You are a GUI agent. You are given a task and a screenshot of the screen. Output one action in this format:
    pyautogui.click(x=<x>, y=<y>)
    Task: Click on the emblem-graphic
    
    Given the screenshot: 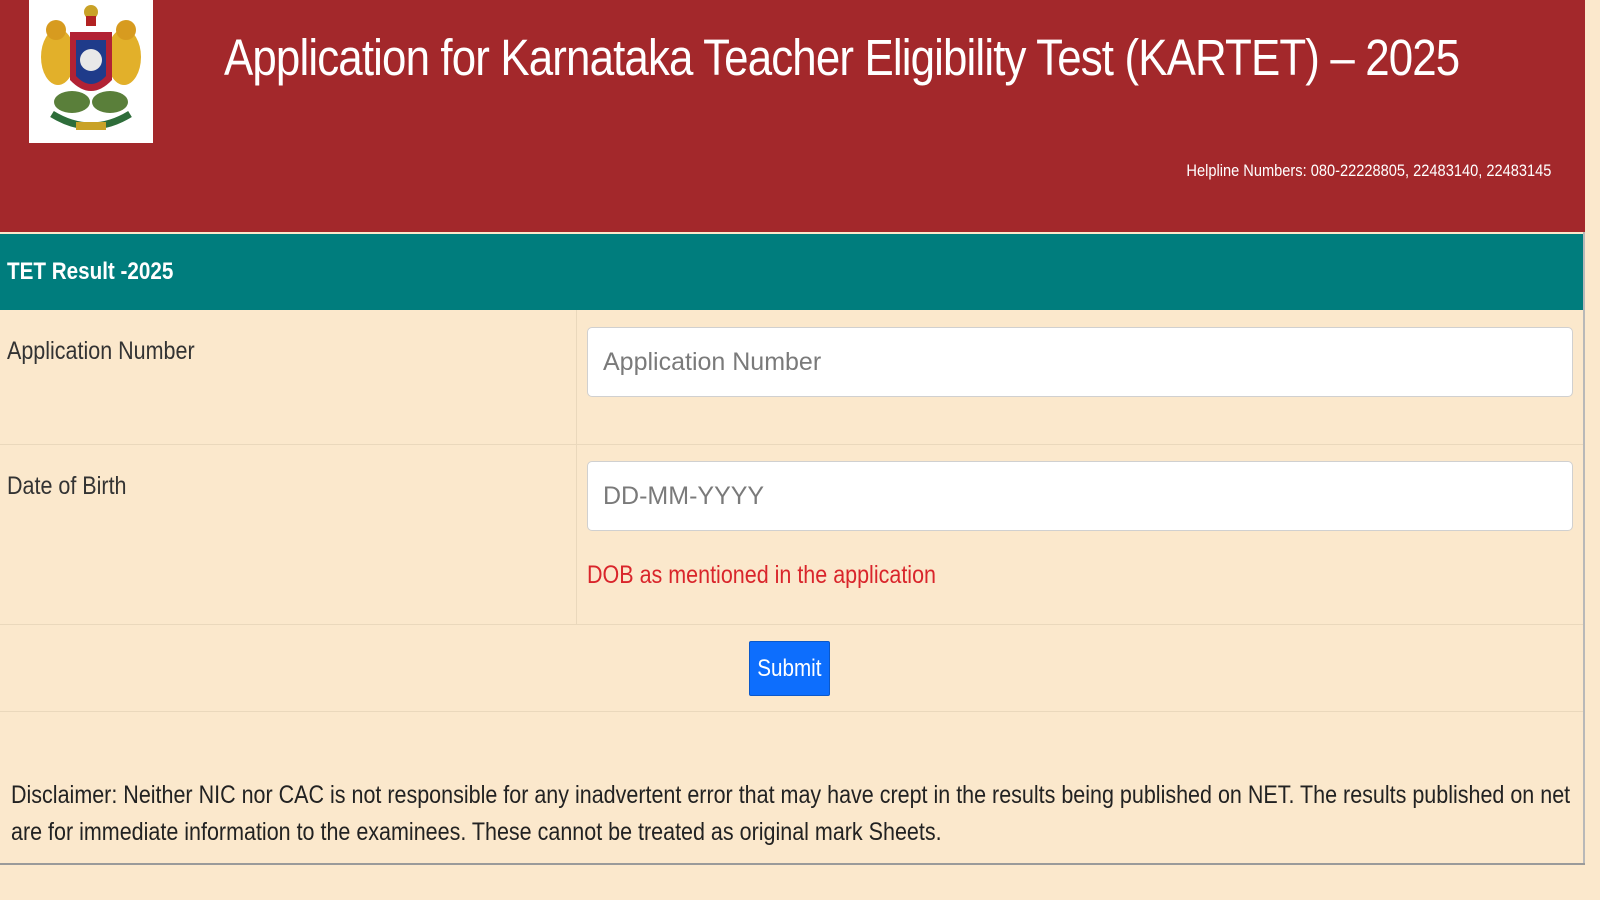 What is the action you would take?
    pyautogui.click(x=91, y=67)
    